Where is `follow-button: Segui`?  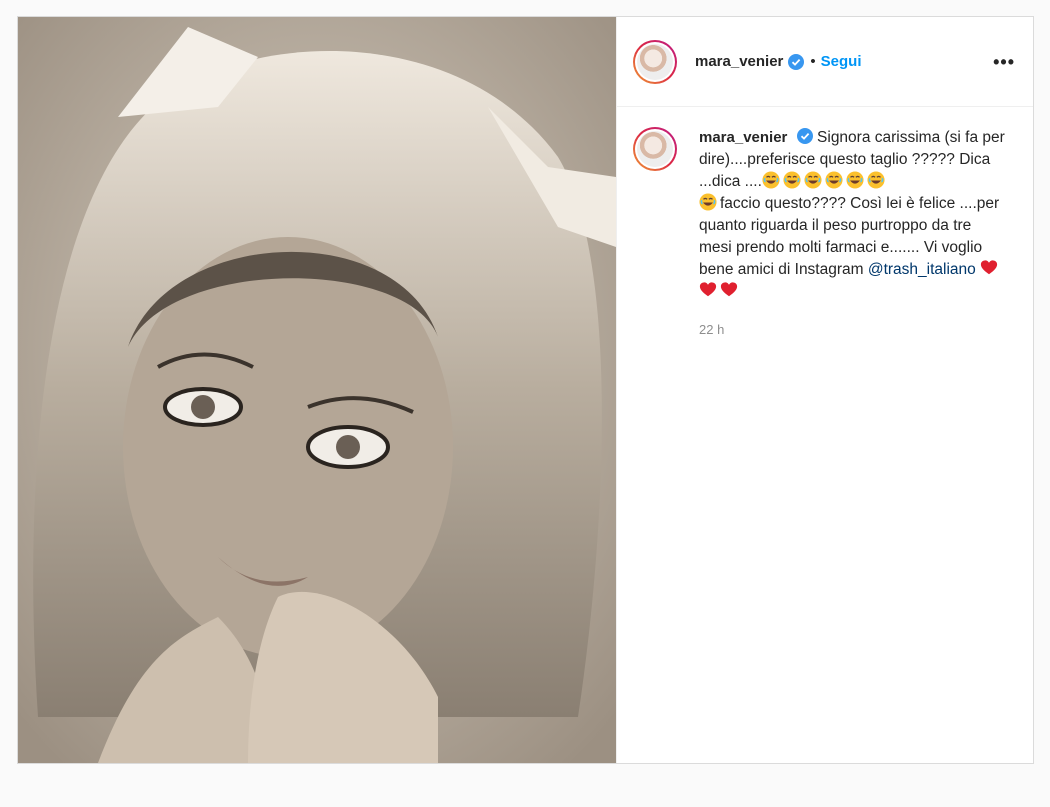 follow-button: Segui is located at coordinates (841, 61).